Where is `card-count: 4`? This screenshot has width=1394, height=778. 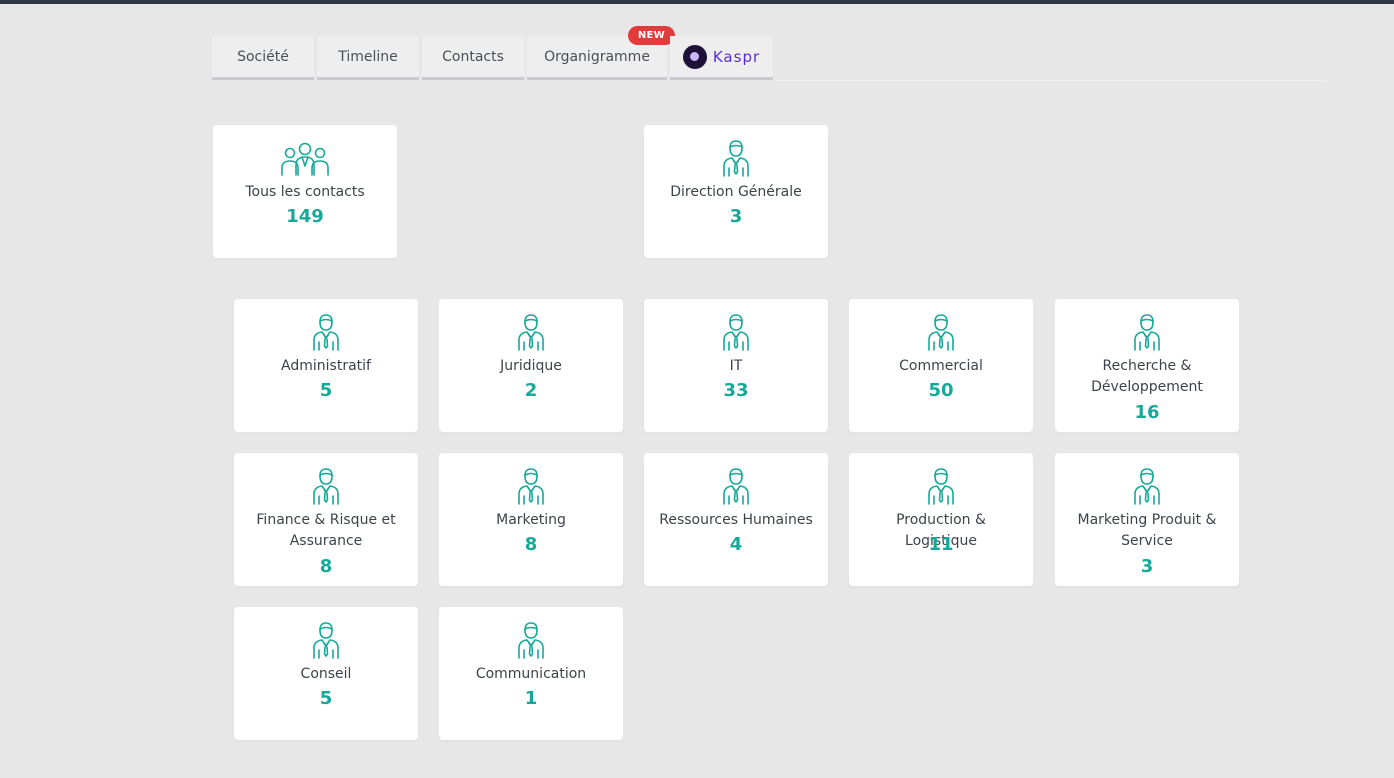
card-count: 4 is located at coordinates (736, 544).